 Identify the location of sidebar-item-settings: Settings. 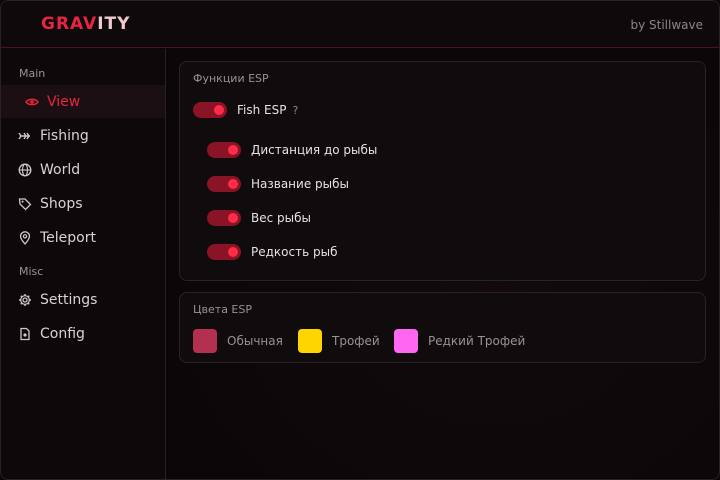
(83, 299).